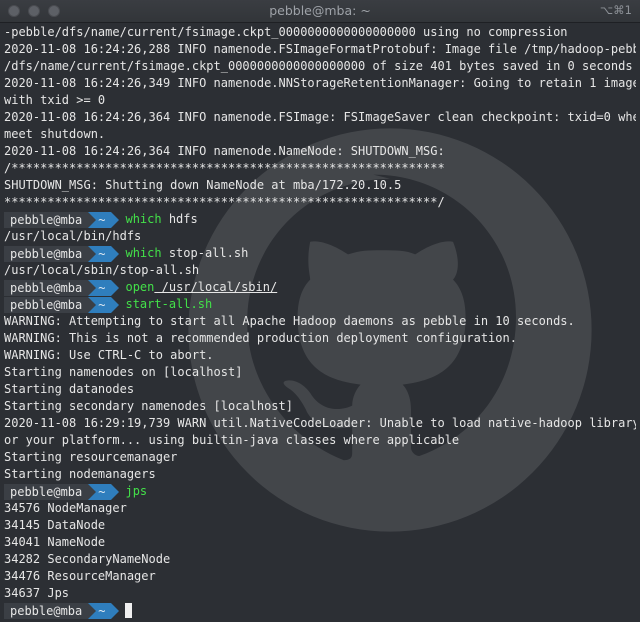 This screenshot has height=622, width=640. I want to click on text-cursor, so click(129, 610).